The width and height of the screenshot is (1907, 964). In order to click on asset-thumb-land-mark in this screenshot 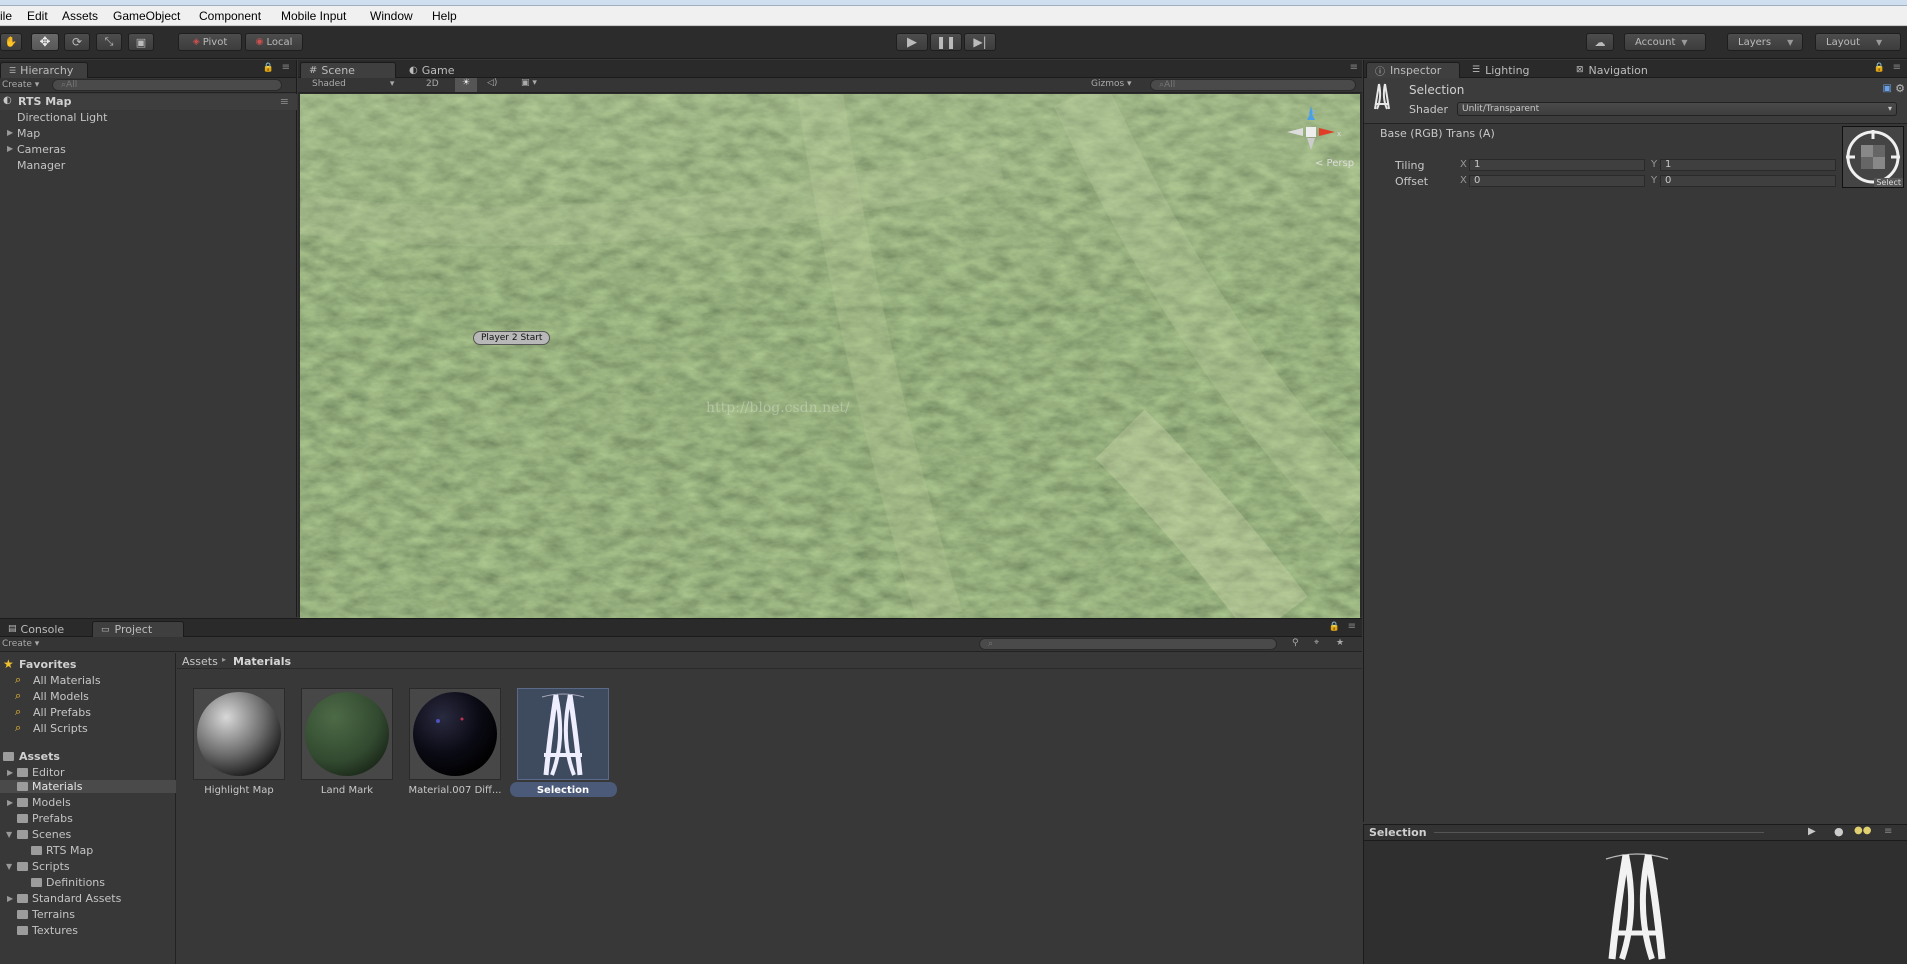, I will do `click(347, 734)`.